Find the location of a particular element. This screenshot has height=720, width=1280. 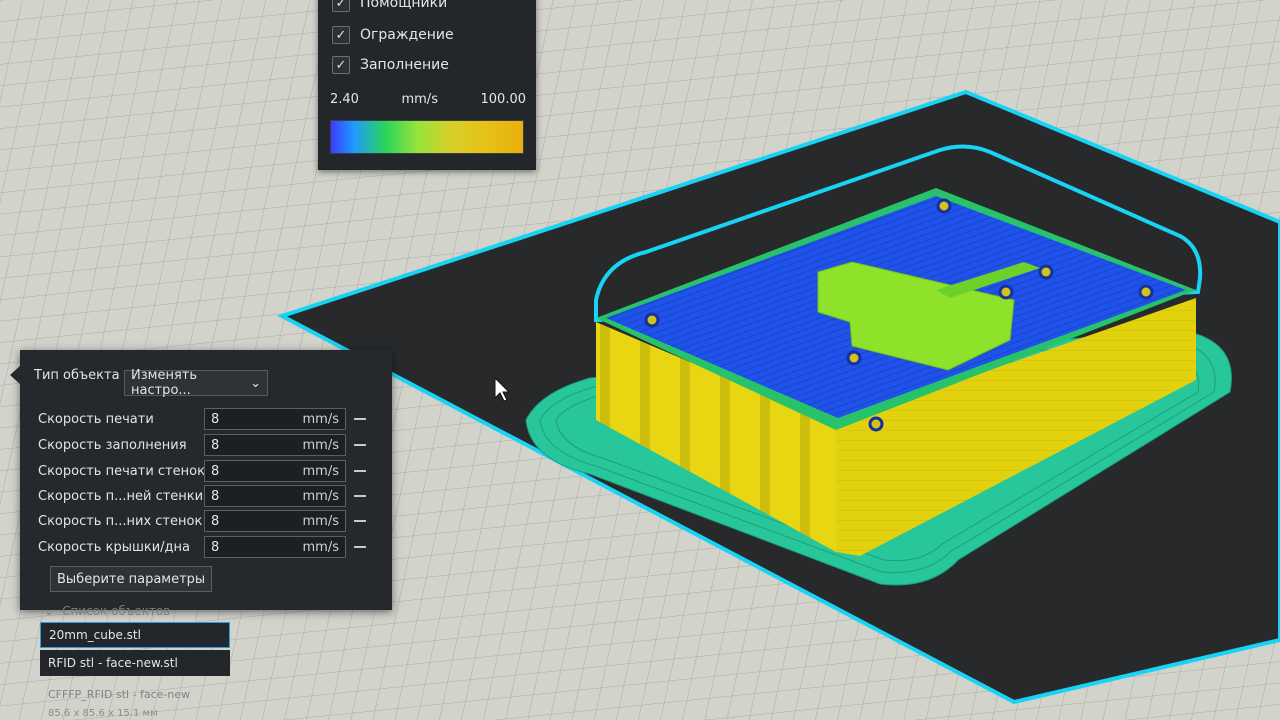

legend-item-helpers: ✓ Помощники is located at coordinates (389, 6).